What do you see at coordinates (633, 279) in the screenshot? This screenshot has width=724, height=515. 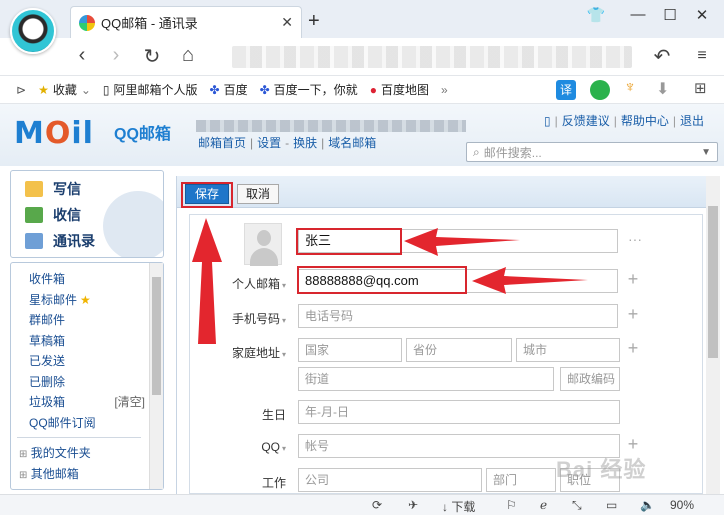 I see `add-email-icon: +` at bounding box center [633, 279].